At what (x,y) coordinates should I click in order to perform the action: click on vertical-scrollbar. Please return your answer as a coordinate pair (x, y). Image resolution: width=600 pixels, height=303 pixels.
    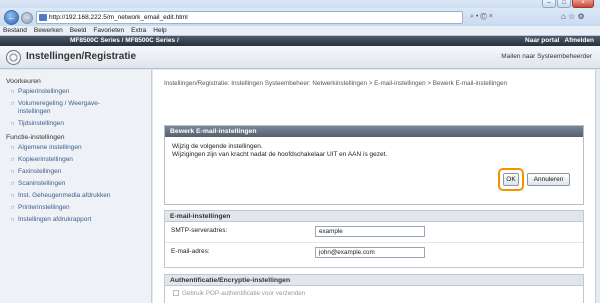
    Looking at the image, I should click on (597, 186).